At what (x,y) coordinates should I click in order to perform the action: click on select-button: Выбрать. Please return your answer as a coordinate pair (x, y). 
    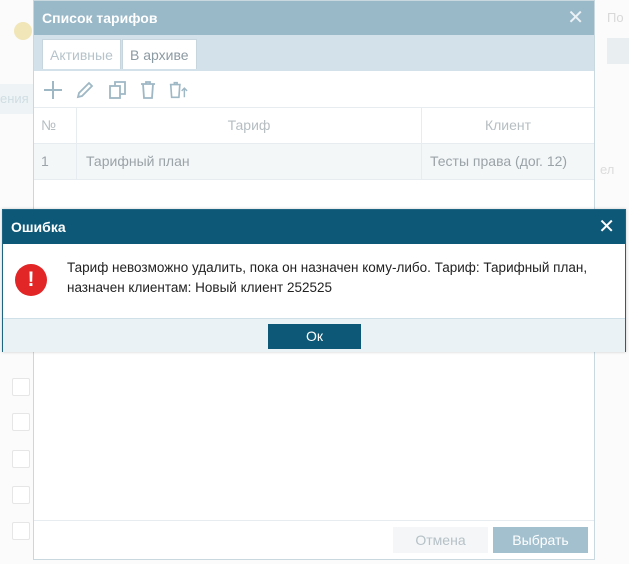
    Looking at the image, I should click on (540, 540).